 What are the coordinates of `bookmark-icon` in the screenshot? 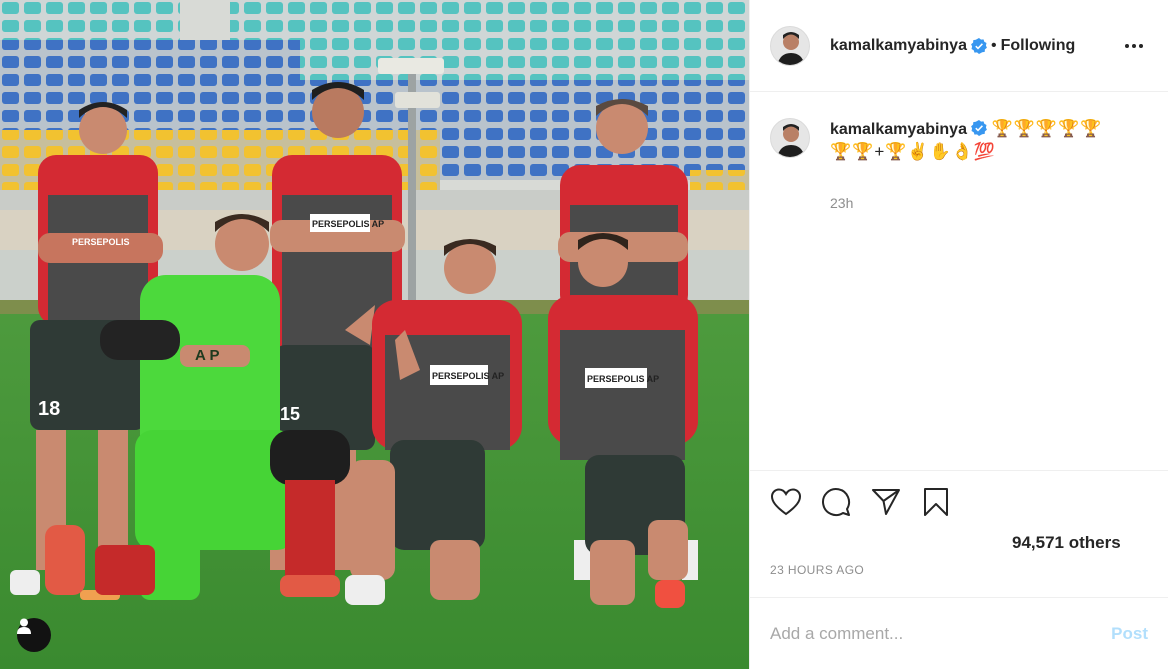 It's located at (936, 502).